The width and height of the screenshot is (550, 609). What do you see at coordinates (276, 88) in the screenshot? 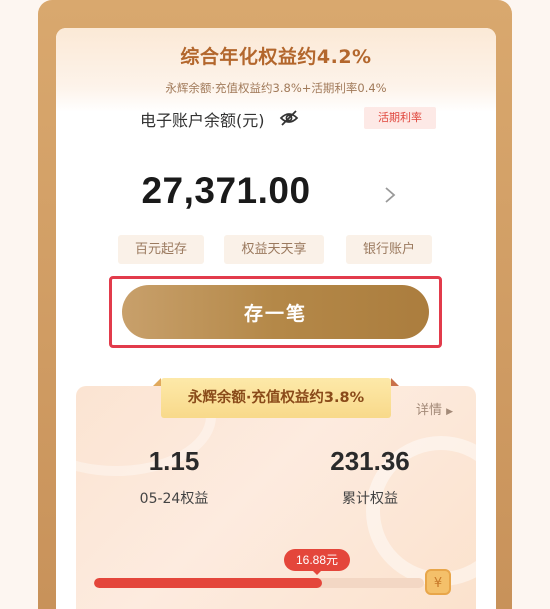
I see `header-subtitle: 永辉余额·充值权益约3.8%+活期利率0.4%` at bounding box center [276, 88].